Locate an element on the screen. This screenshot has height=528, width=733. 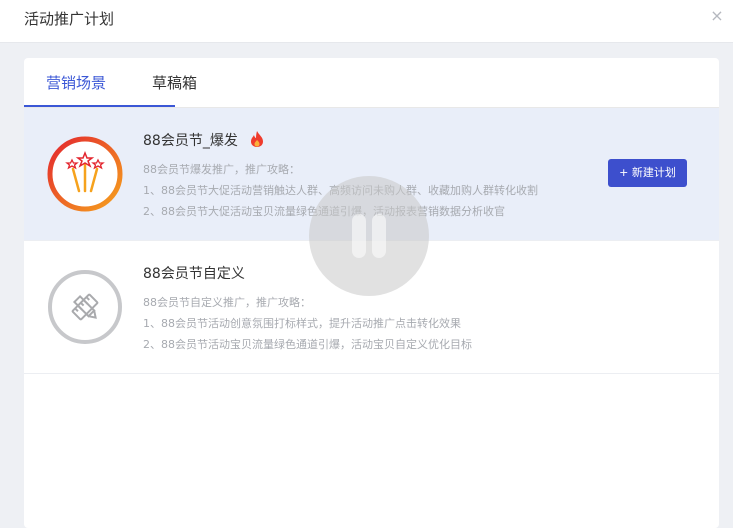
card-title: 88会员节_爆发 is located at coordinates (203, 140).